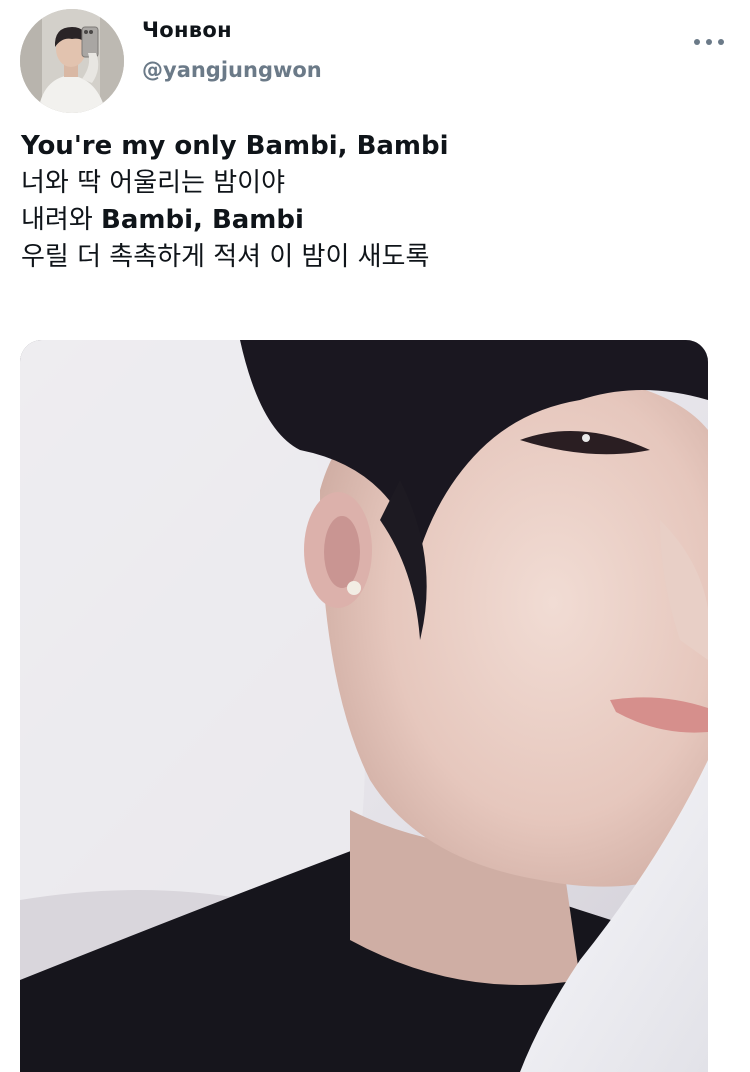 The width and height of the screenshot is (750, 1072). Describe the element at coordinates (187, 30) in the screenshot. I see `author-name: Чонвон` at that location.